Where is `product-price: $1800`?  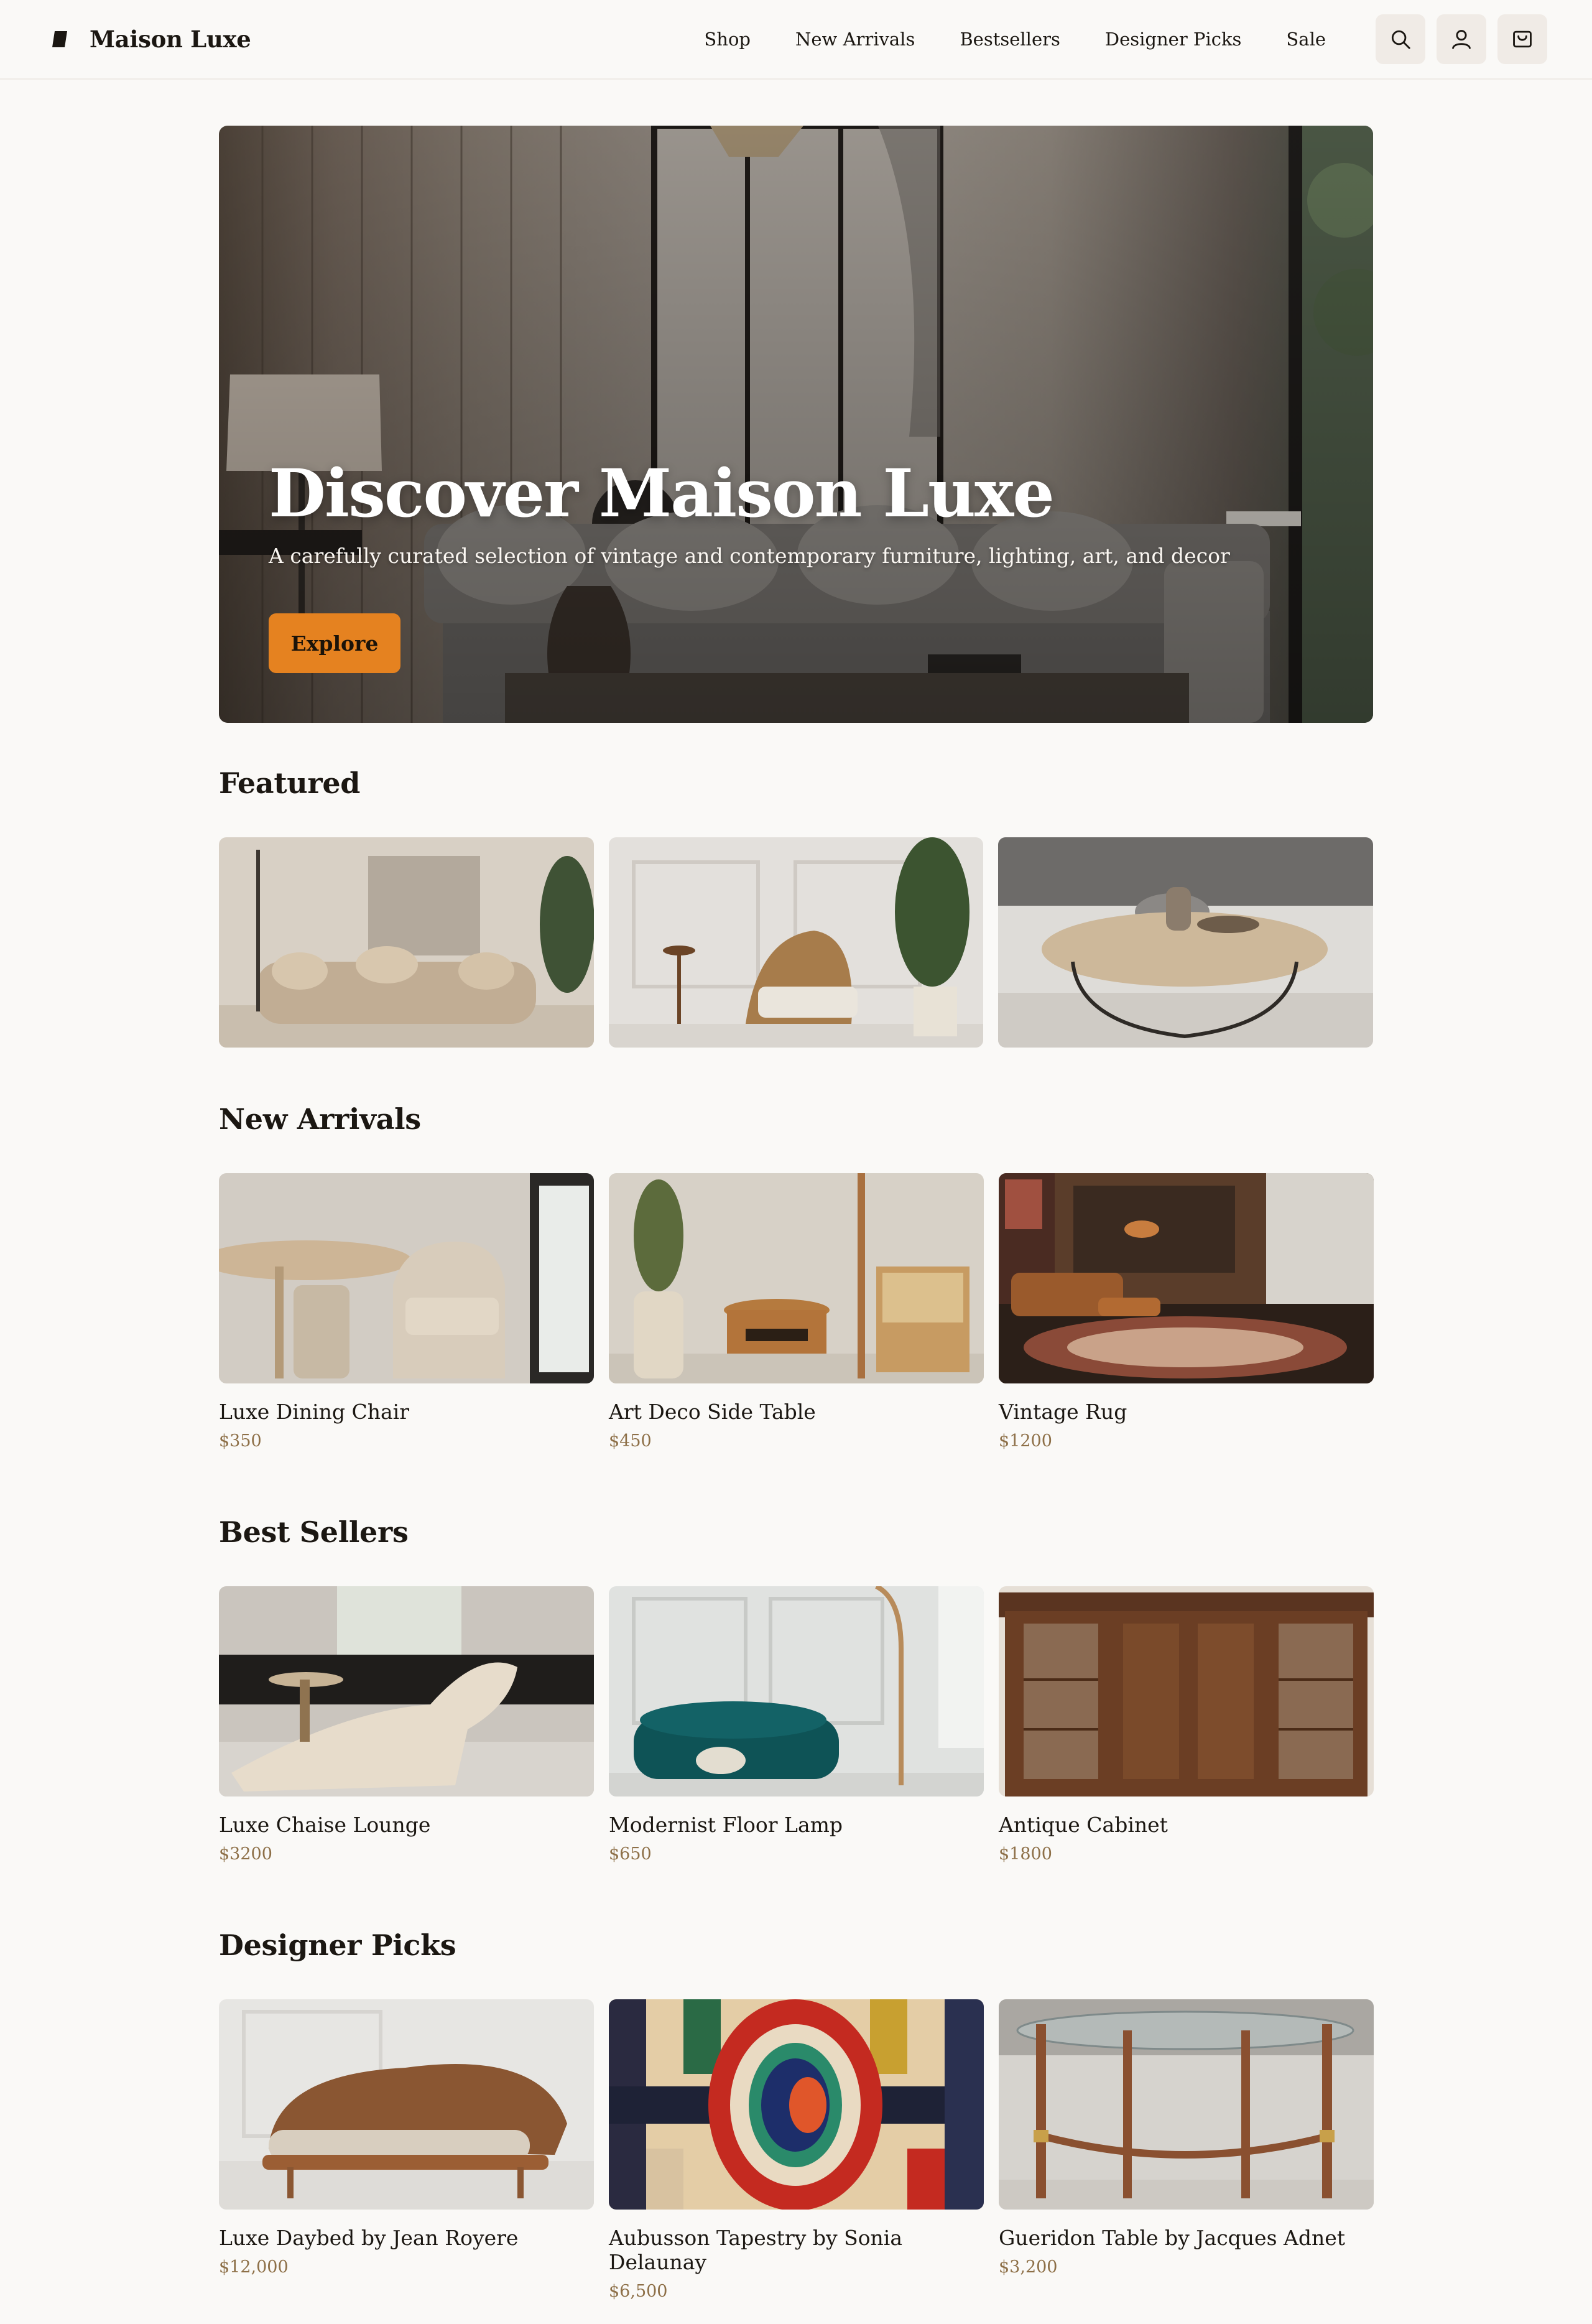
product-price: $1800 is located at coordinates (1025, 1854).